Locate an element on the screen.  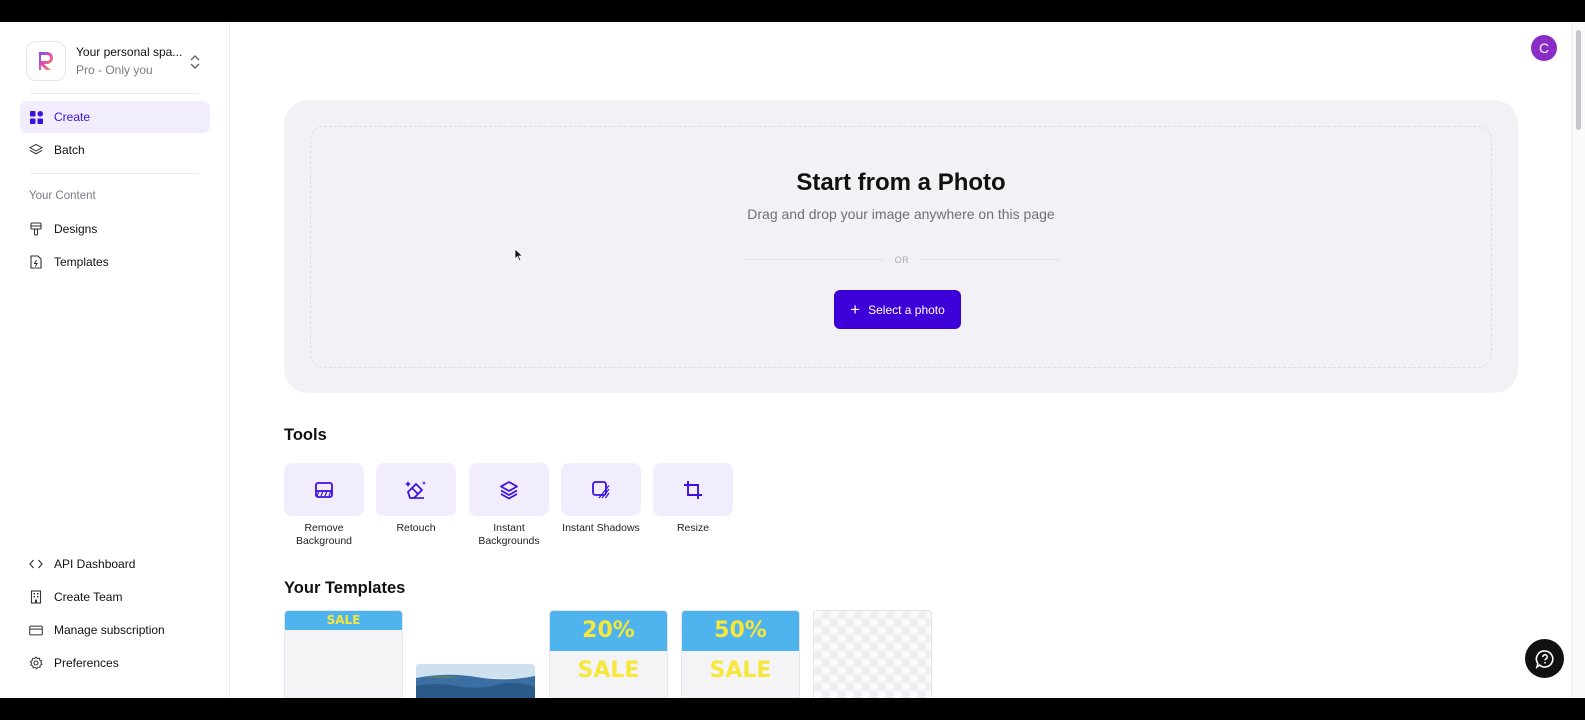
sidebar-item-designs: Designs is located at coordinates (115, 229).